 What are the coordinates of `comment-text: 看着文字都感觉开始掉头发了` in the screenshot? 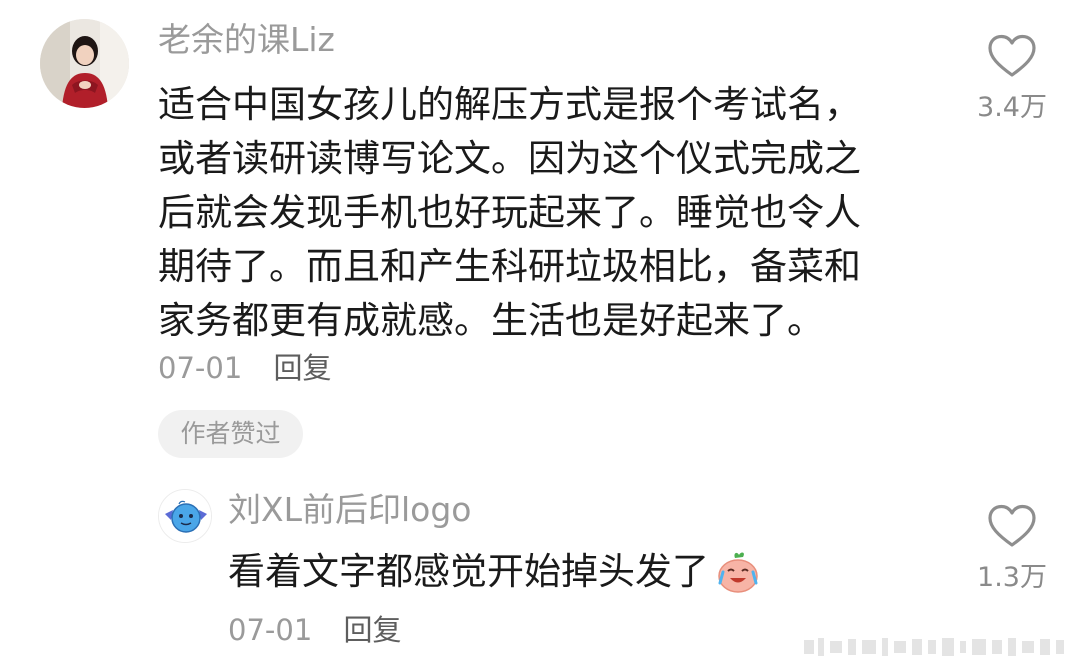 It's located at (494, 572).